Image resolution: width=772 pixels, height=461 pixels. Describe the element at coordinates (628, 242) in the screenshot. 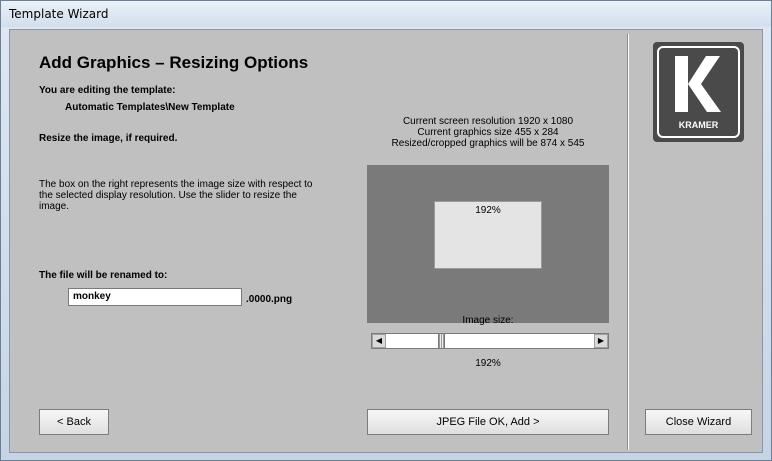

I see `panel-divider` at that location.